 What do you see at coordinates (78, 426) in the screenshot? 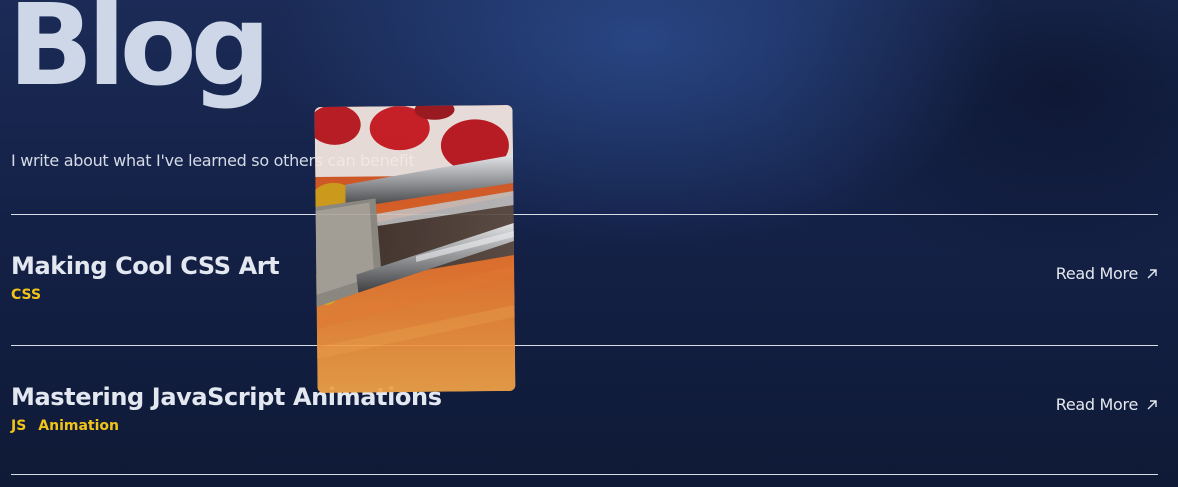
I see `tag: Animation` at bounding box center [78, 426].